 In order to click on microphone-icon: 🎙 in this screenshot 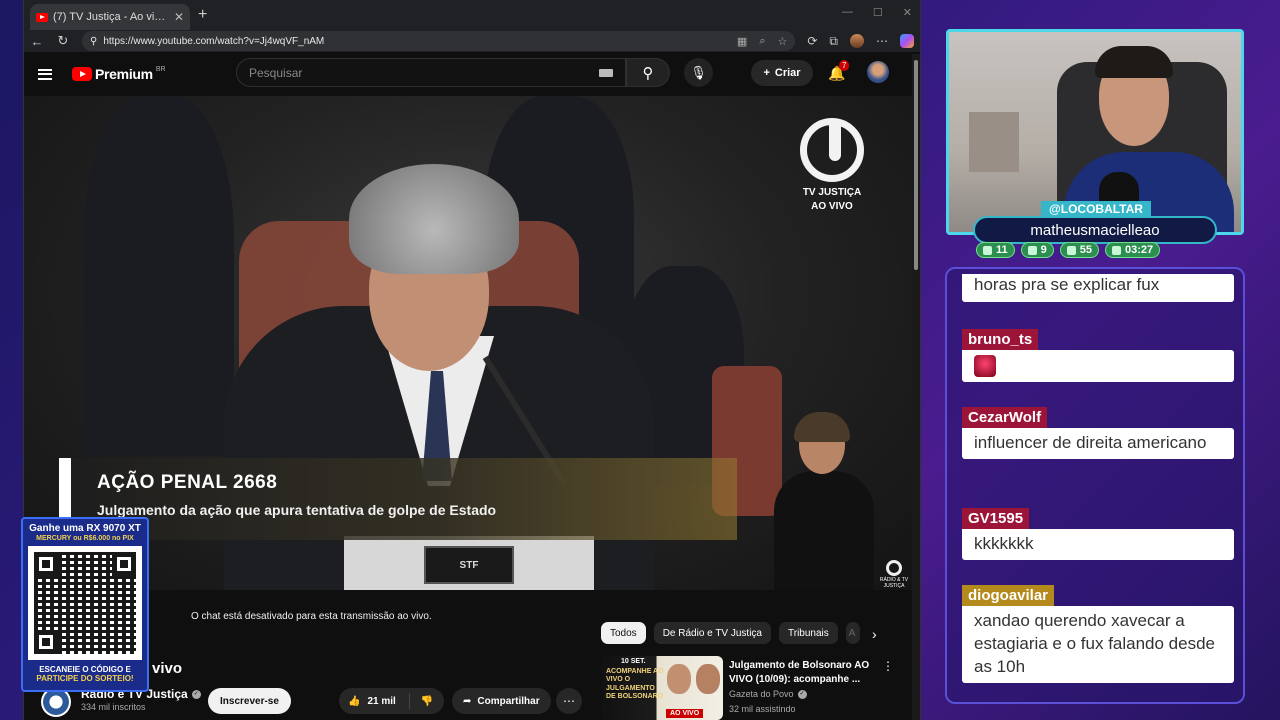, I will do `click(698, 72)`.